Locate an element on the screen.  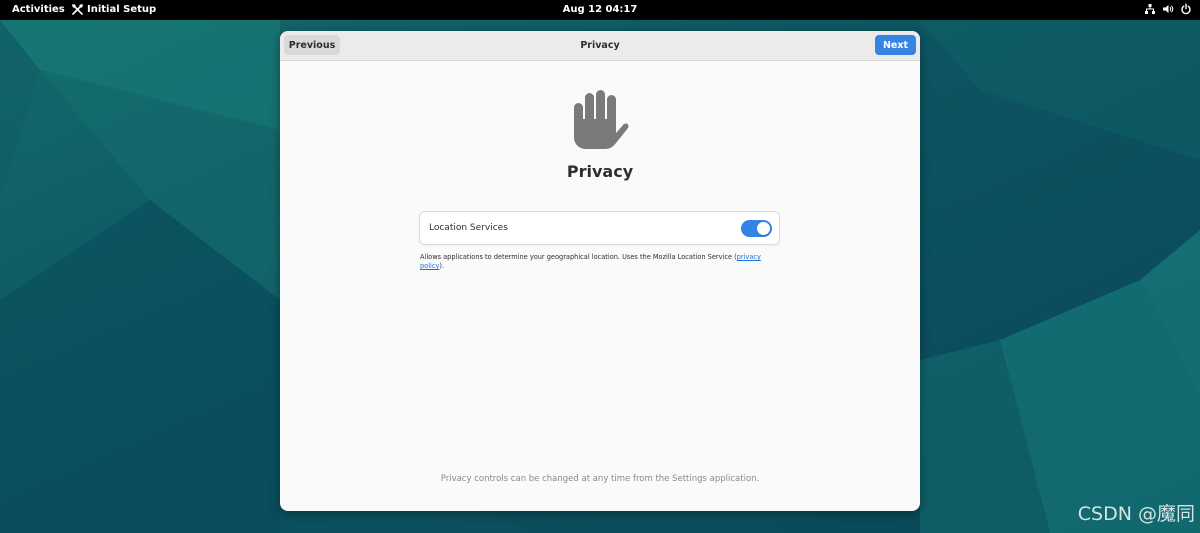
location-services-label: Location Services is located at coordinates (468, 228).